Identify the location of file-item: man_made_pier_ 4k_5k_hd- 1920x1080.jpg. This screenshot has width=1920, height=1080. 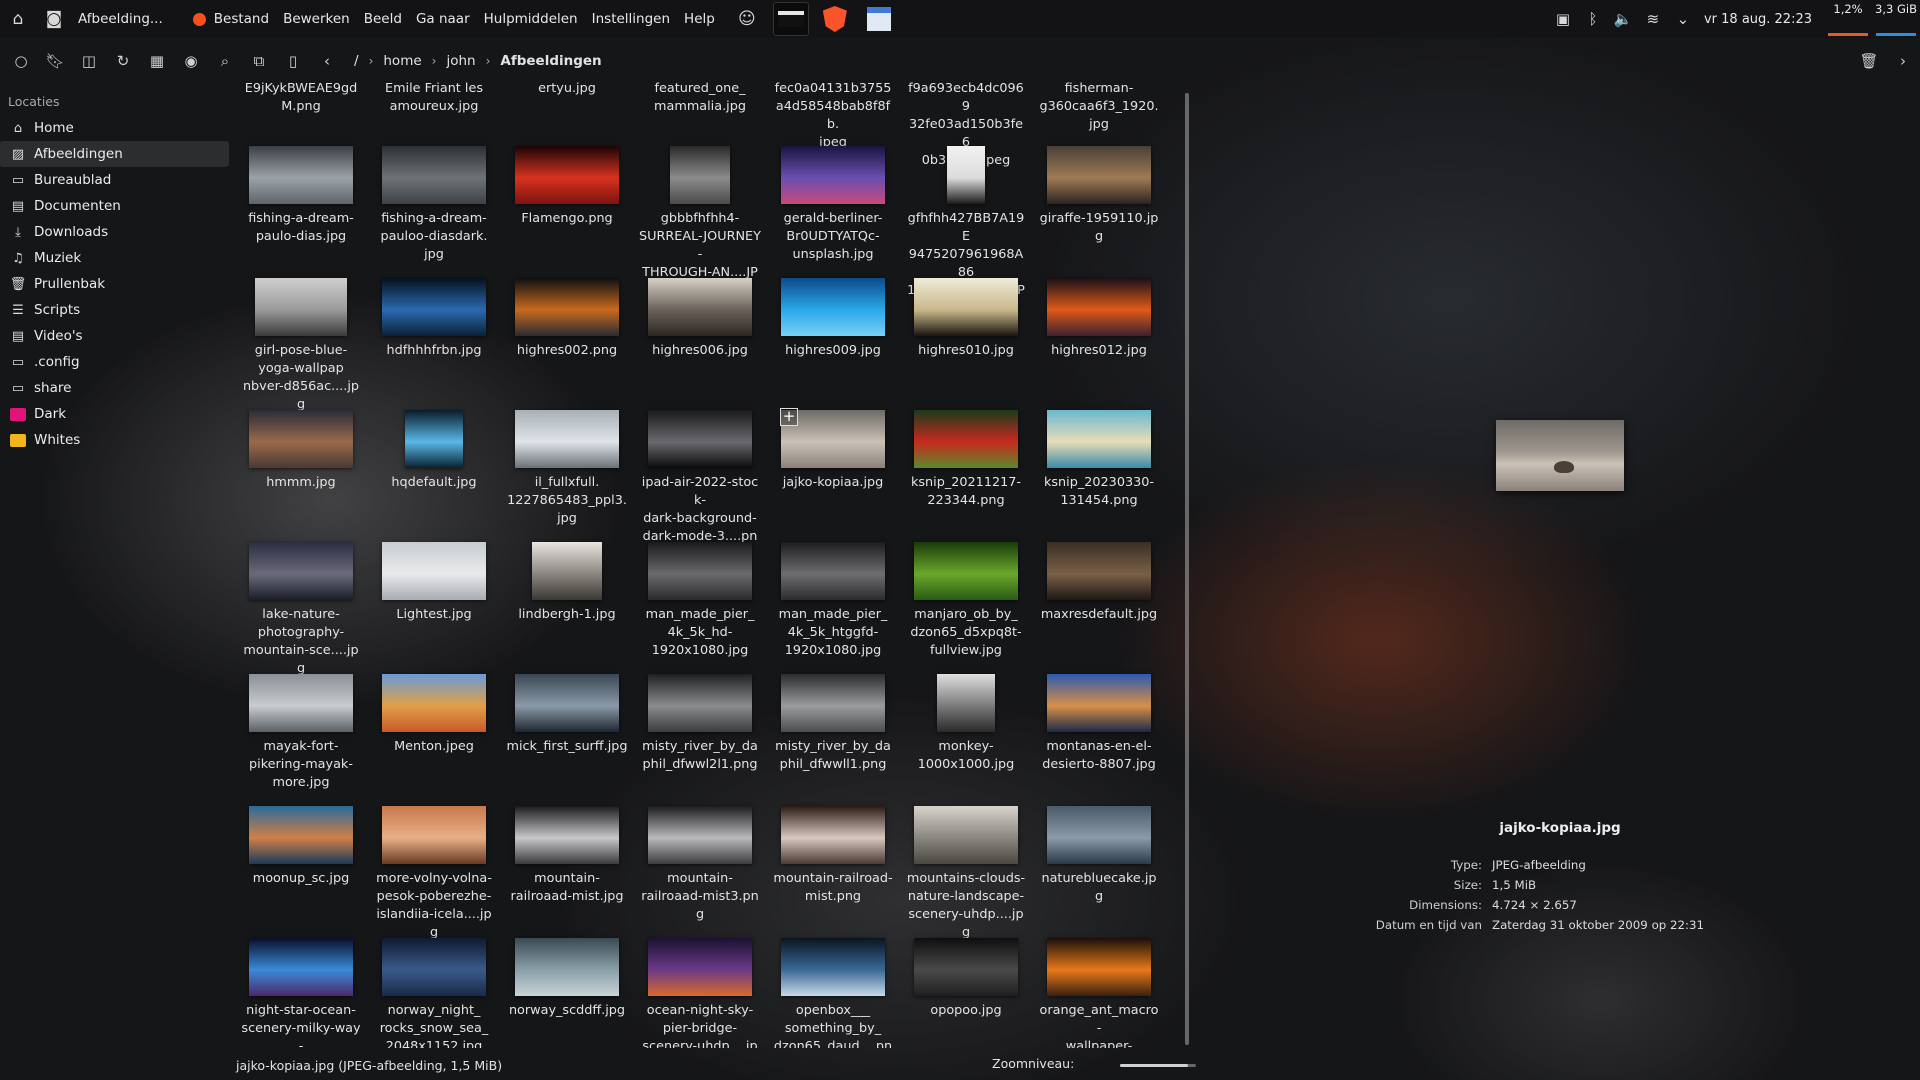
(700, 601).